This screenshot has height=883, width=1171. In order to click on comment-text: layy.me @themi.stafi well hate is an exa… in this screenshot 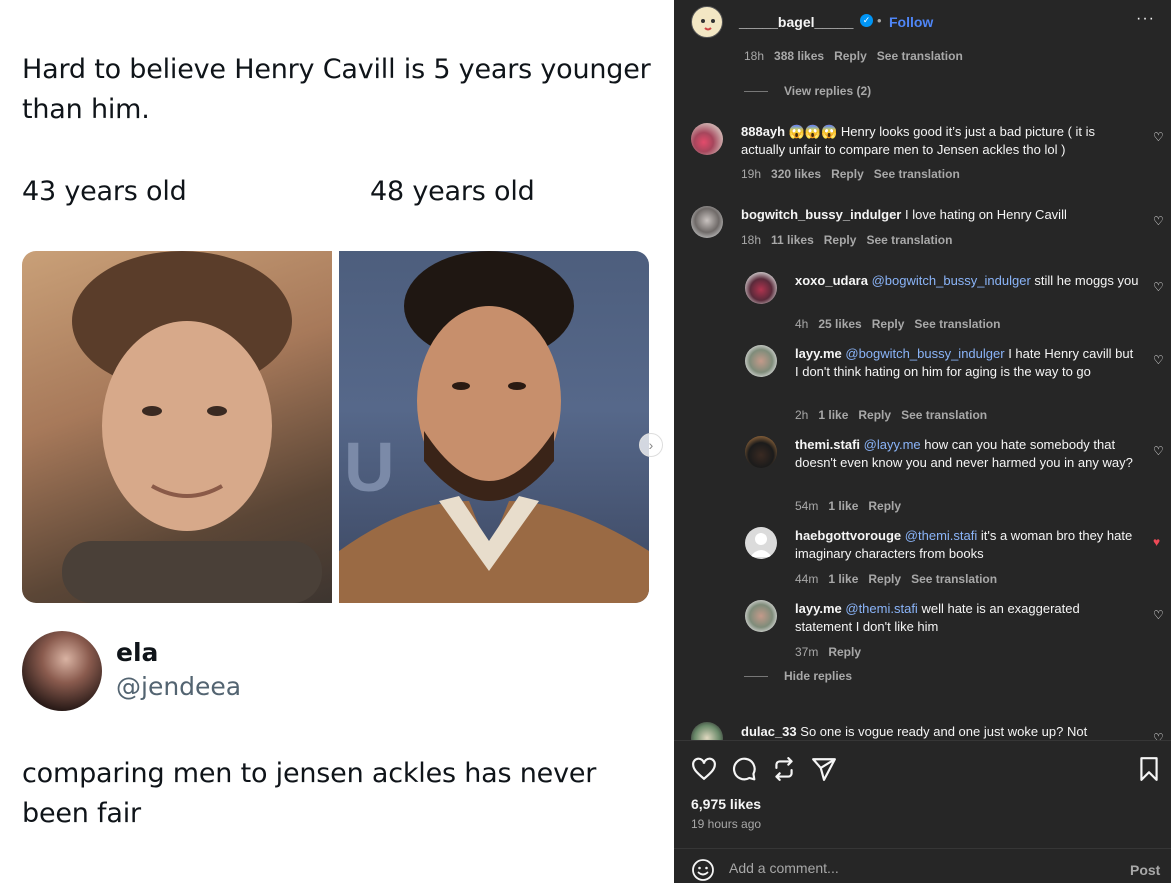, I will do `click(937, 617)`.